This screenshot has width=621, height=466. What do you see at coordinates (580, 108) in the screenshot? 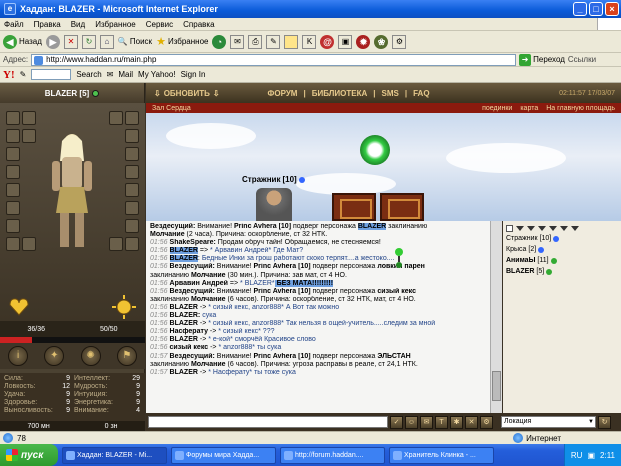
I see `location-link-square: На главную площадь` at bounding box center [580, 108].